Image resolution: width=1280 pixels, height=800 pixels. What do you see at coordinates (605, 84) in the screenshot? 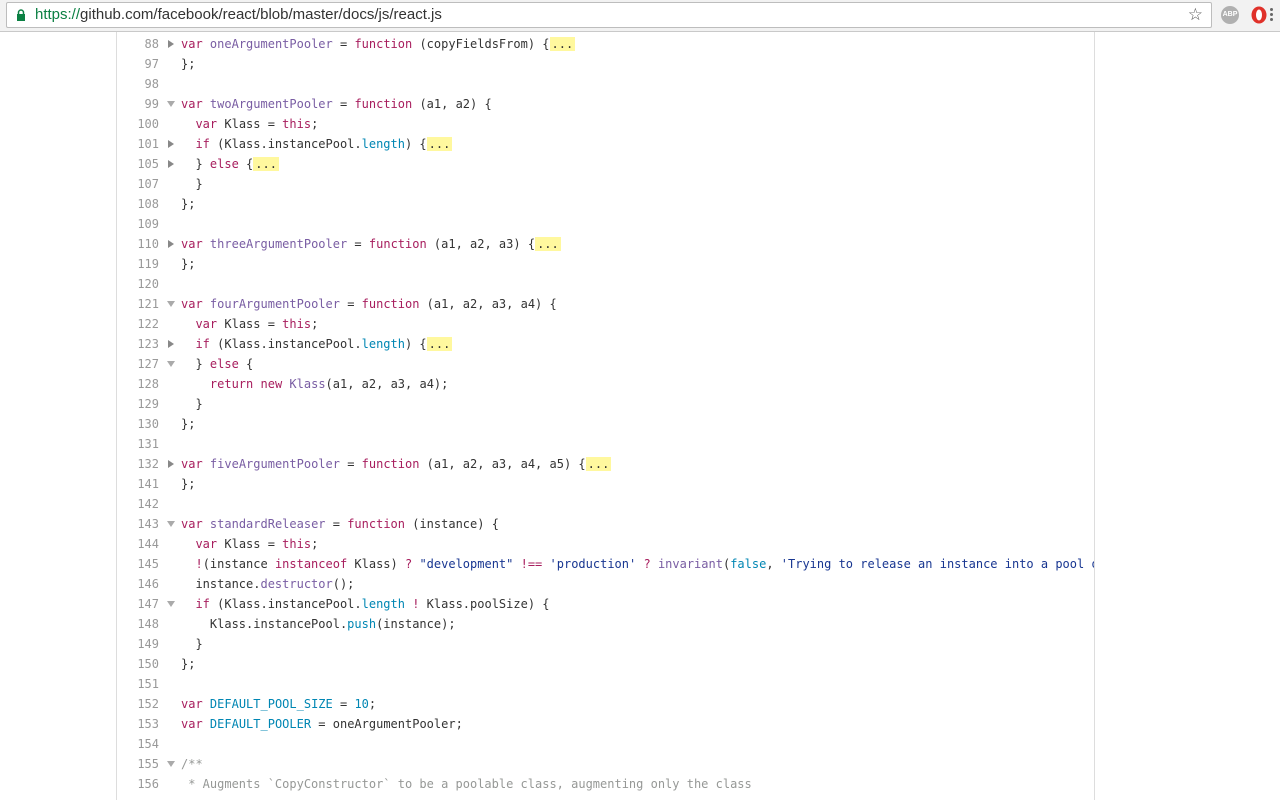
I see `code-line: 98` at bounding box center [605, 84].